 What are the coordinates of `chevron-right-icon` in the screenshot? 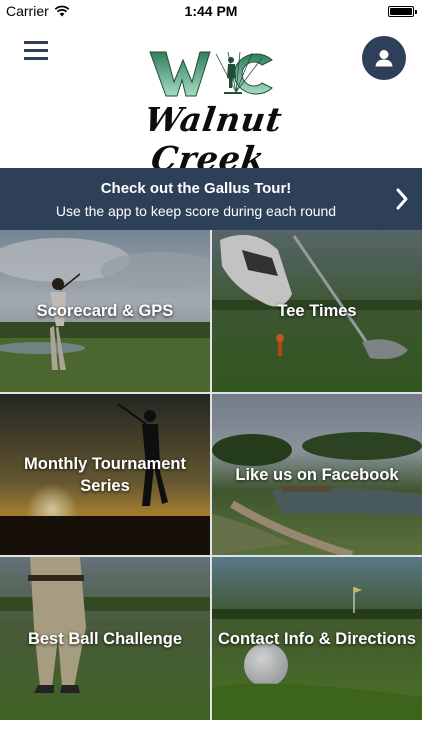 It's located at (402, 199).